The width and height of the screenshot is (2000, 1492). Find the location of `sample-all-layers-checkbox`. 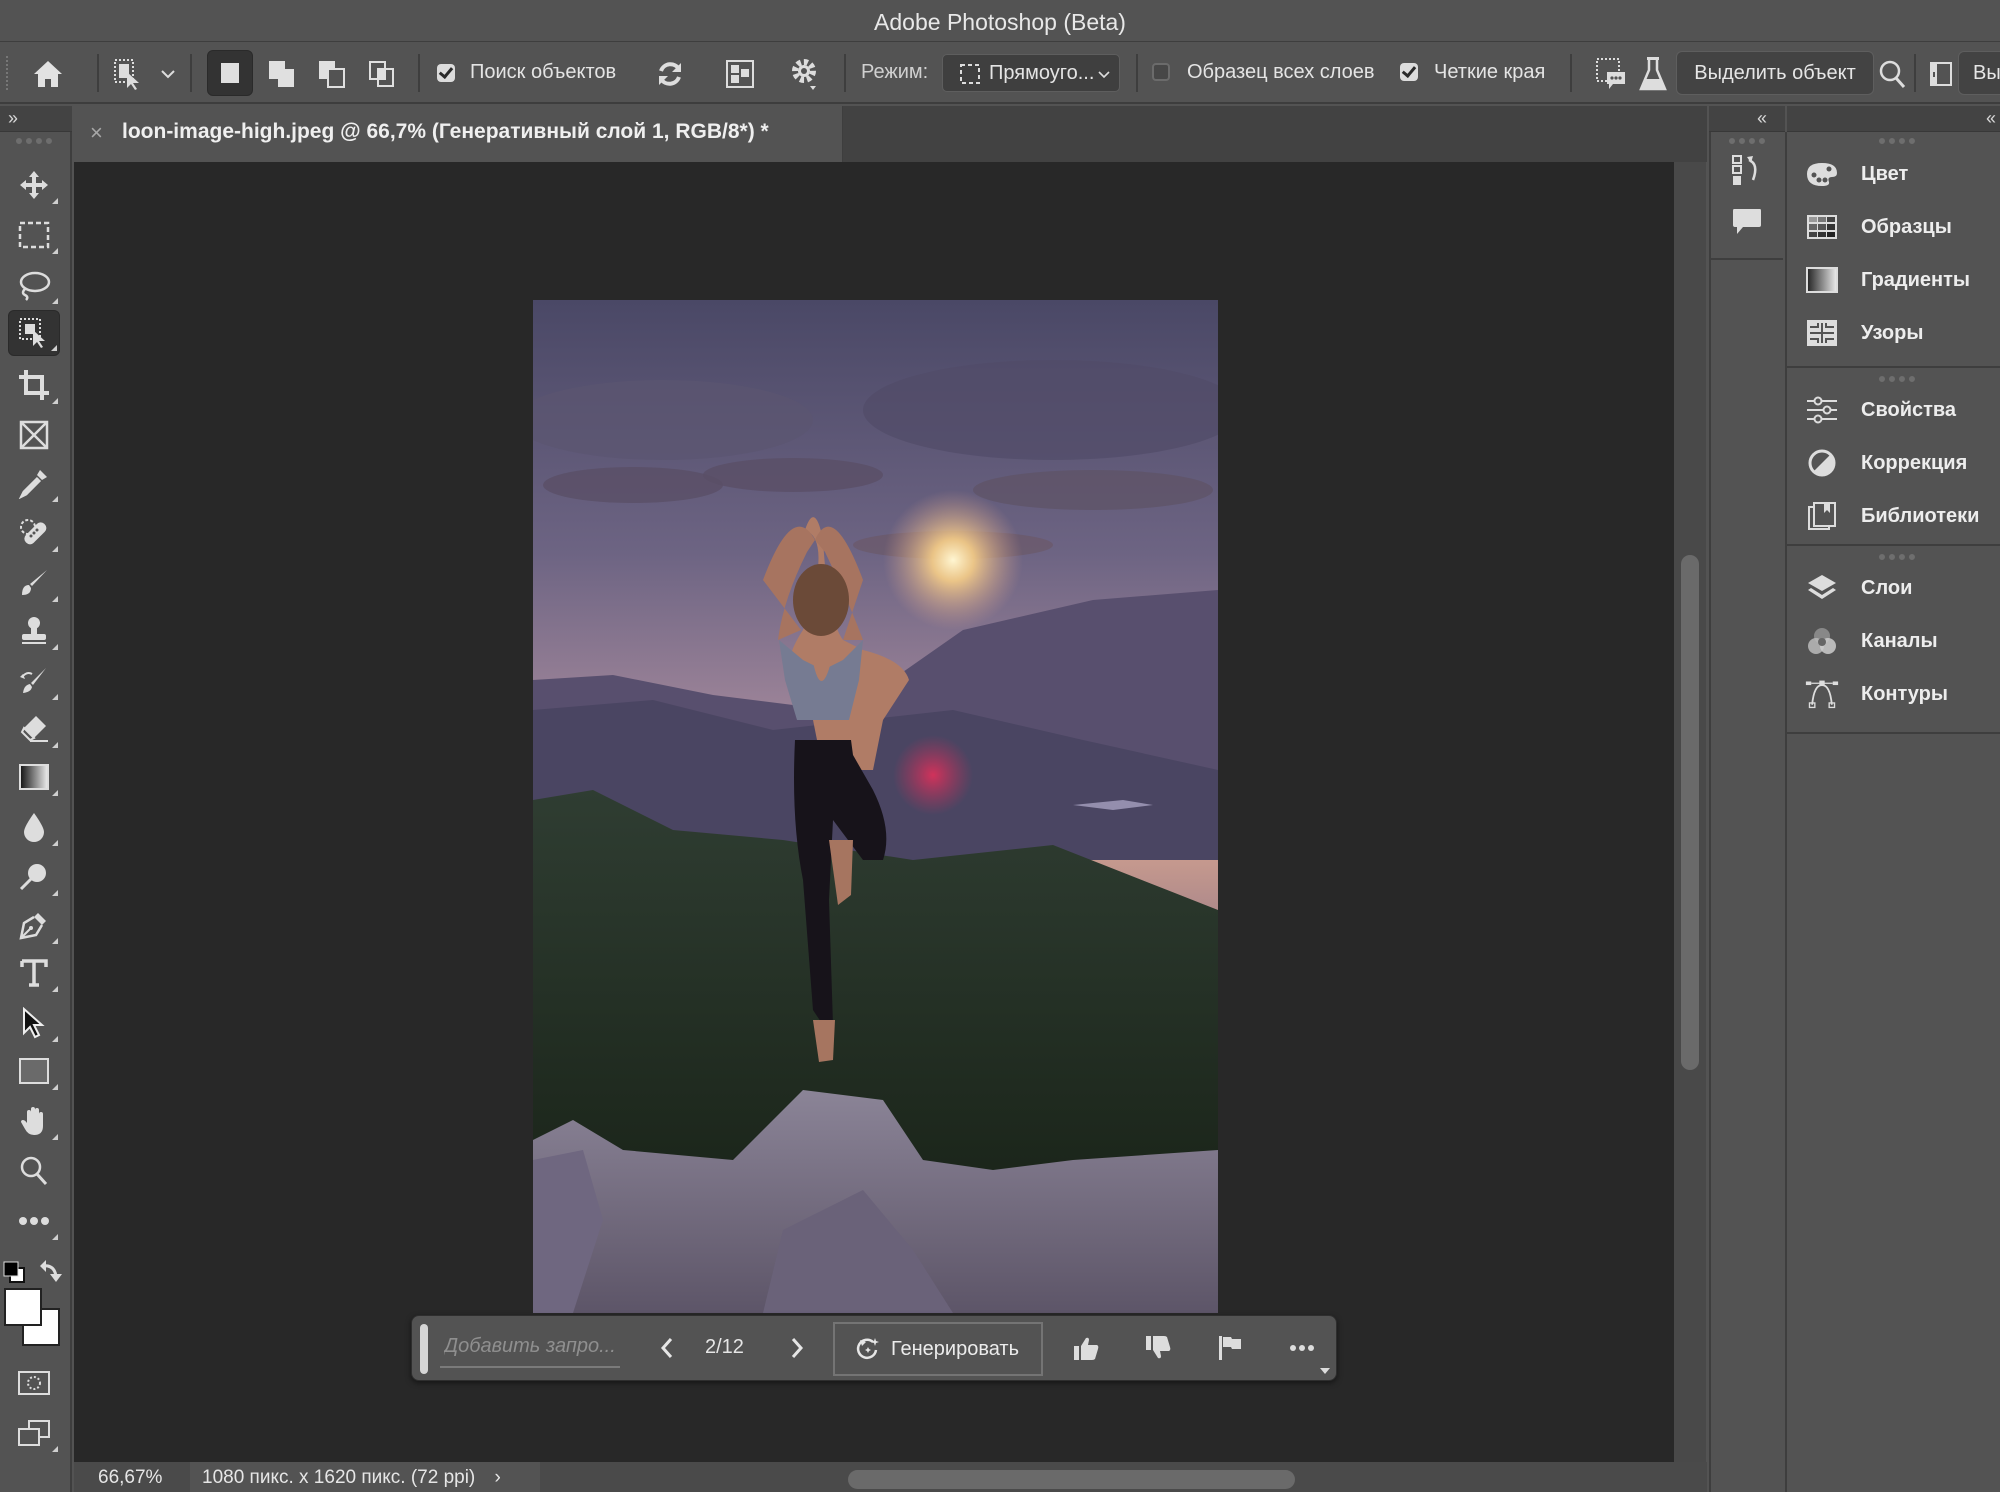

sample-all-layers-checkbox is located at coordinates (1161, 72).